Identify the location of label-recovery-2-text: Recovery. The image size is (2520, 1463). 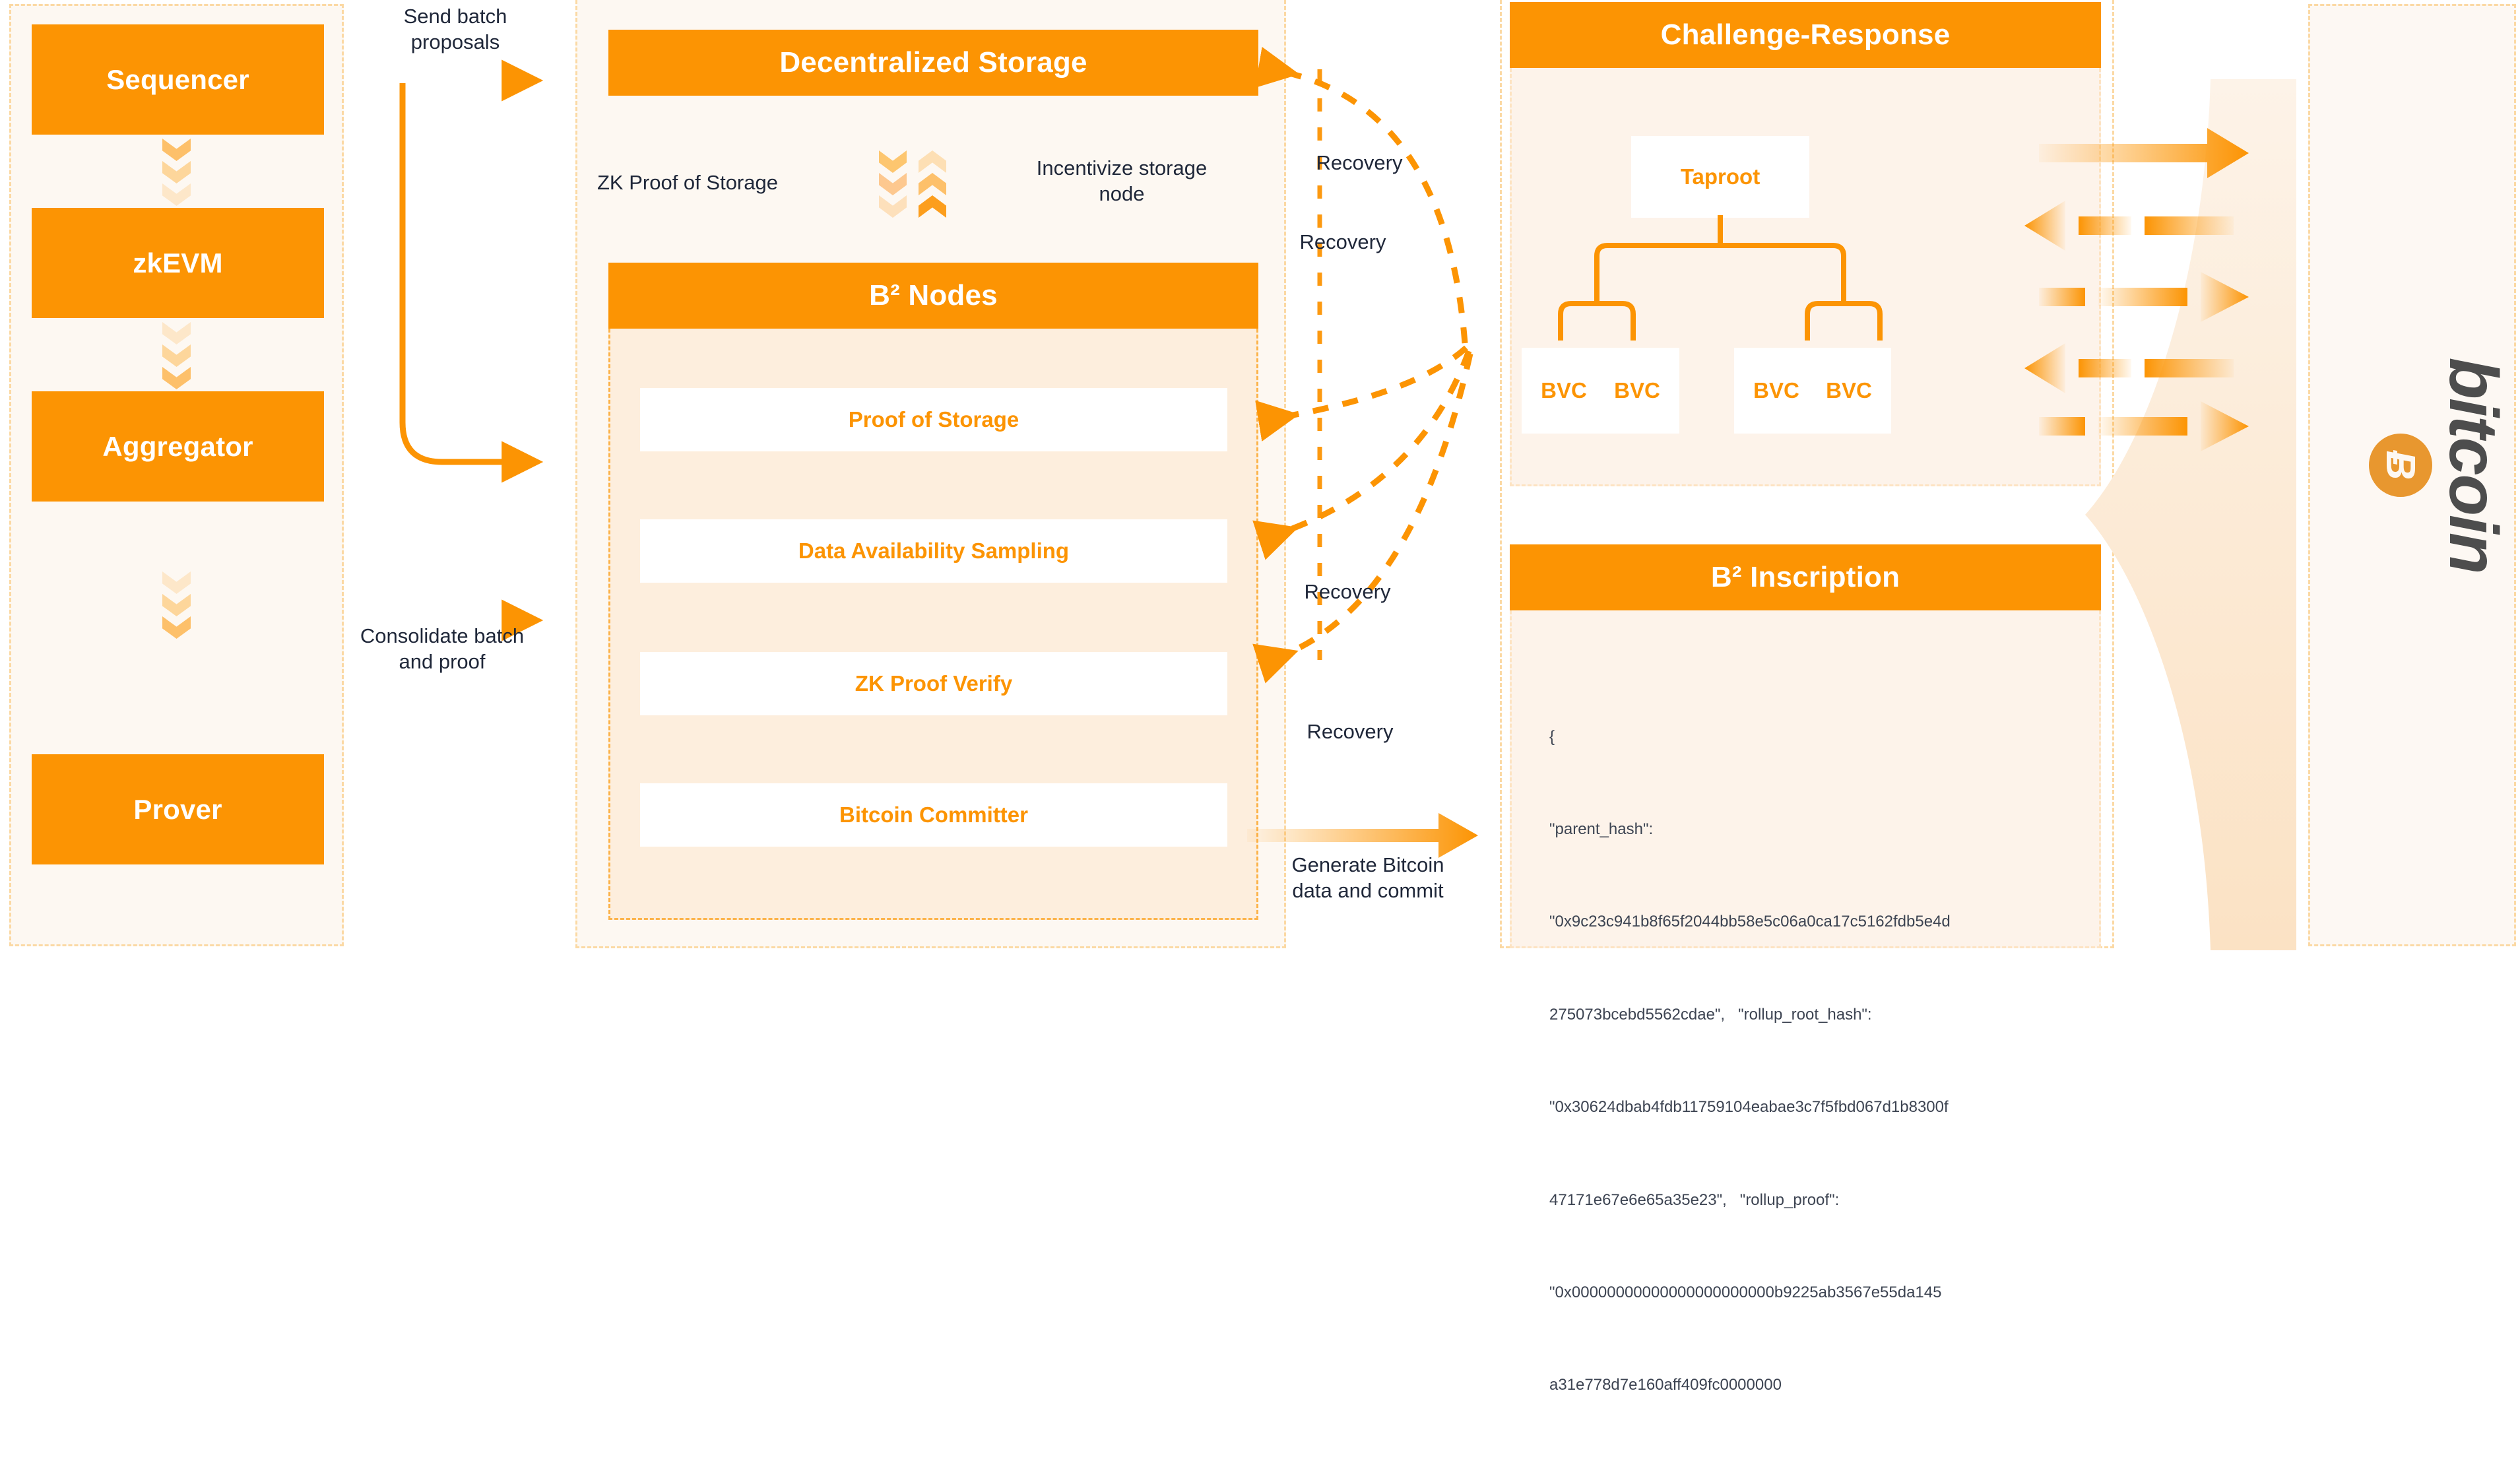
(1342, 241).